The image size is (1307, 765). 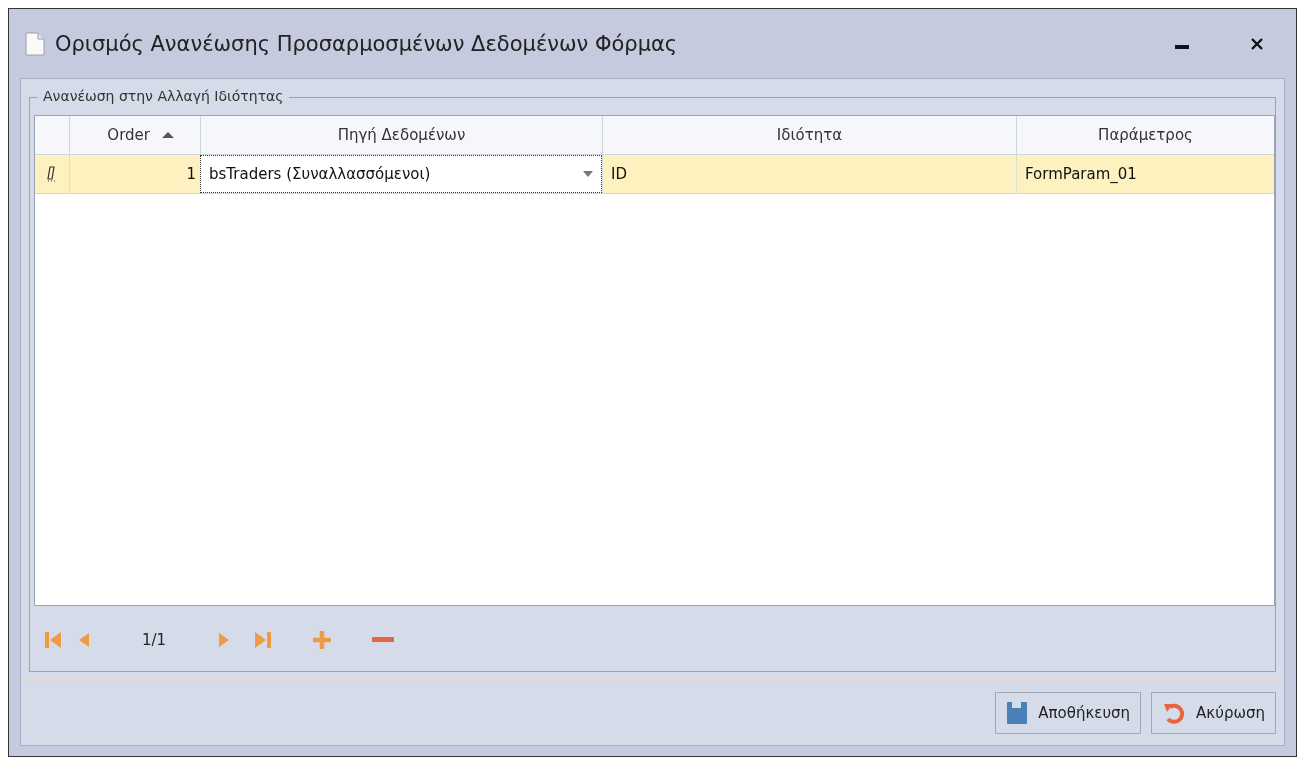 I want to click on record-position: 1/1, so click(x=154, y=640).